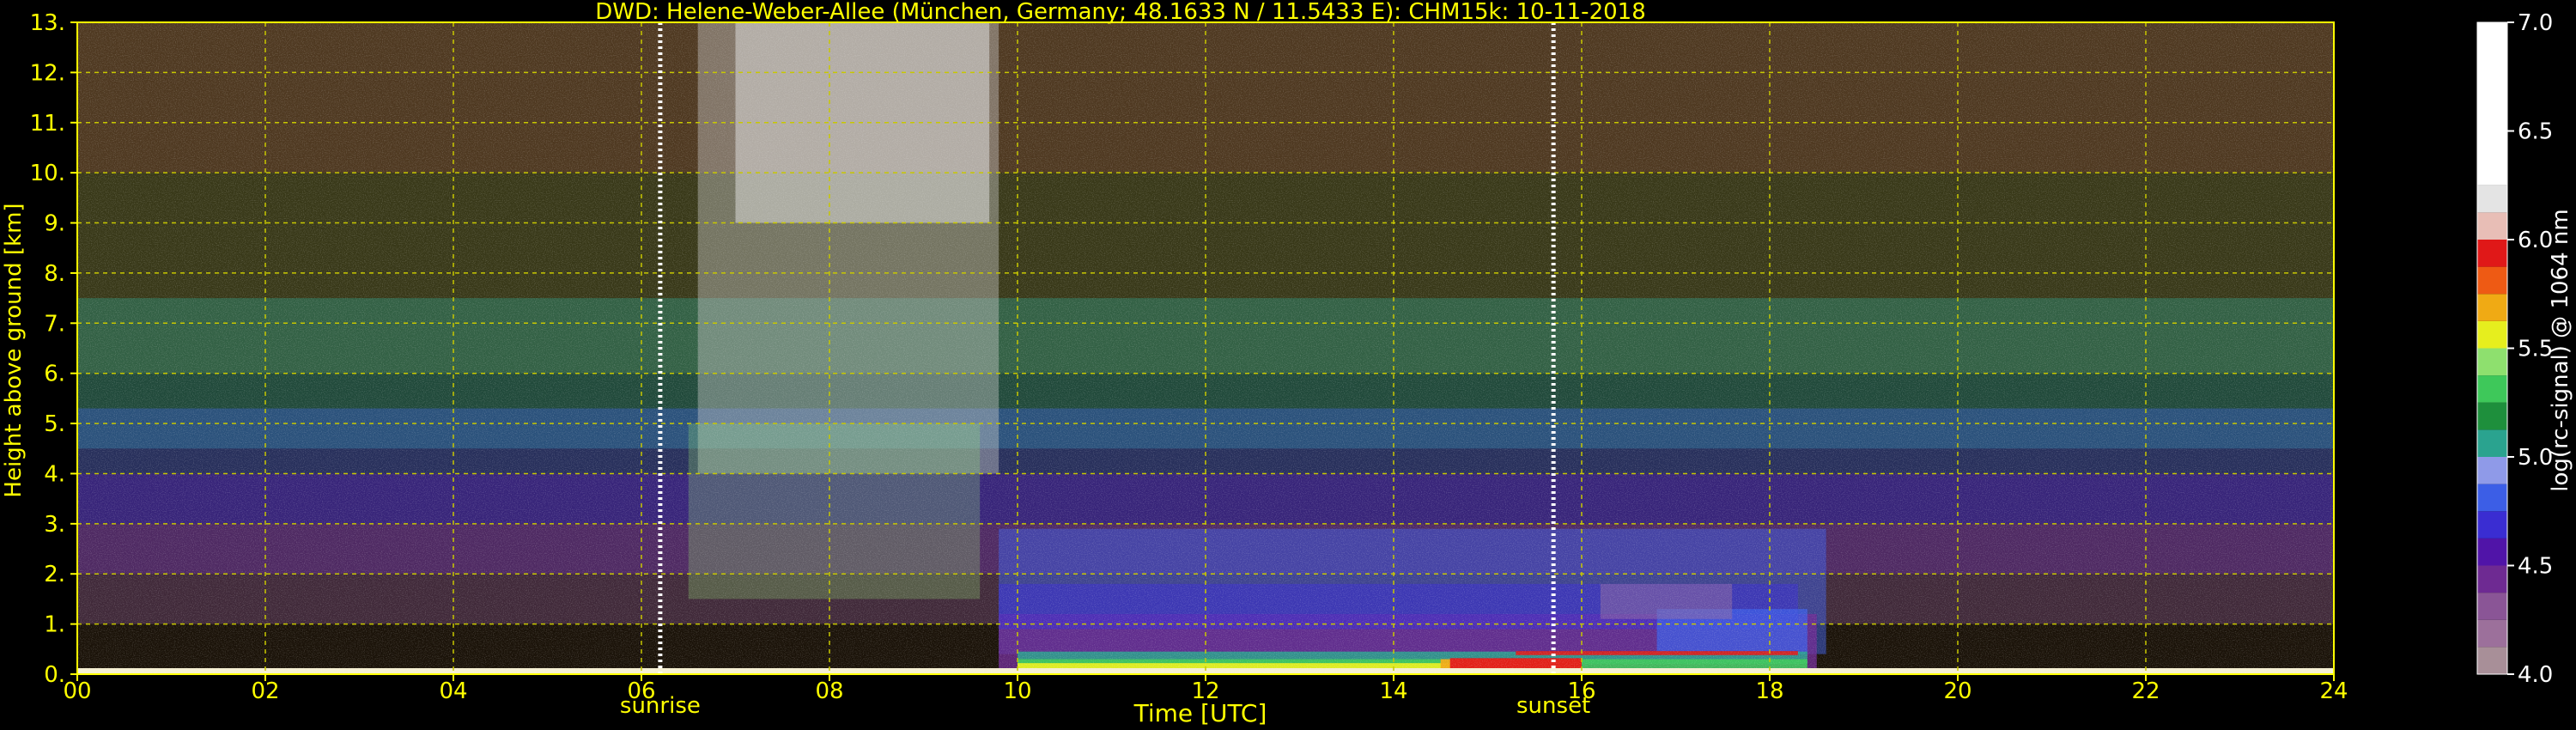 The width and height of the screenshot is (2576, 730). What do you see at coordinates (1393, 691) in the screenshot?
I see `x-tick-label: 14` at bounding box center [1393, 691].